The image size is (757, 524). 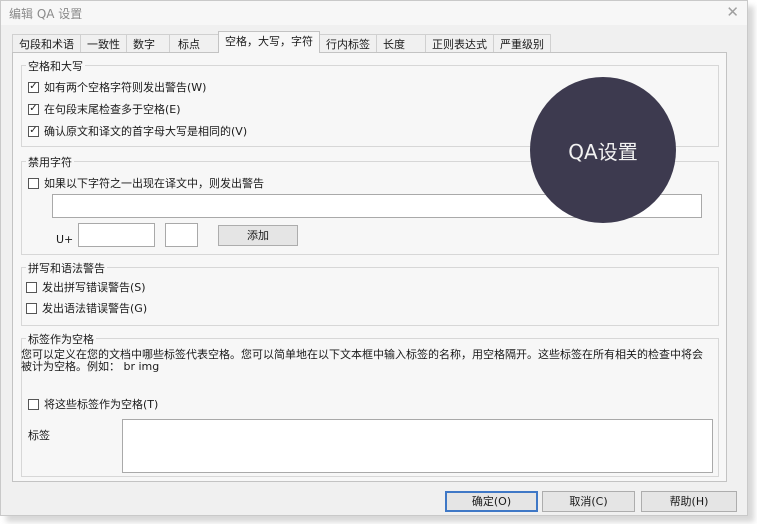 I want to click on tab-spaces-case-chars: 空格，大写，字符, so click(x=269, y=42).